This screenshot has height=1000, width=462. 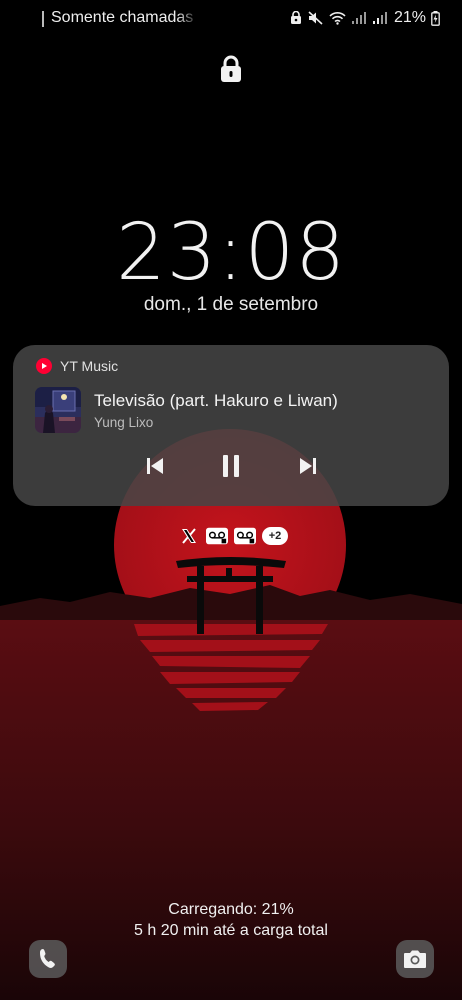 What do you see at coordinates (231, 304) in the screenshot?
I see `clock-date: dom., 1 de setembro` at bounding box center [231, 304].